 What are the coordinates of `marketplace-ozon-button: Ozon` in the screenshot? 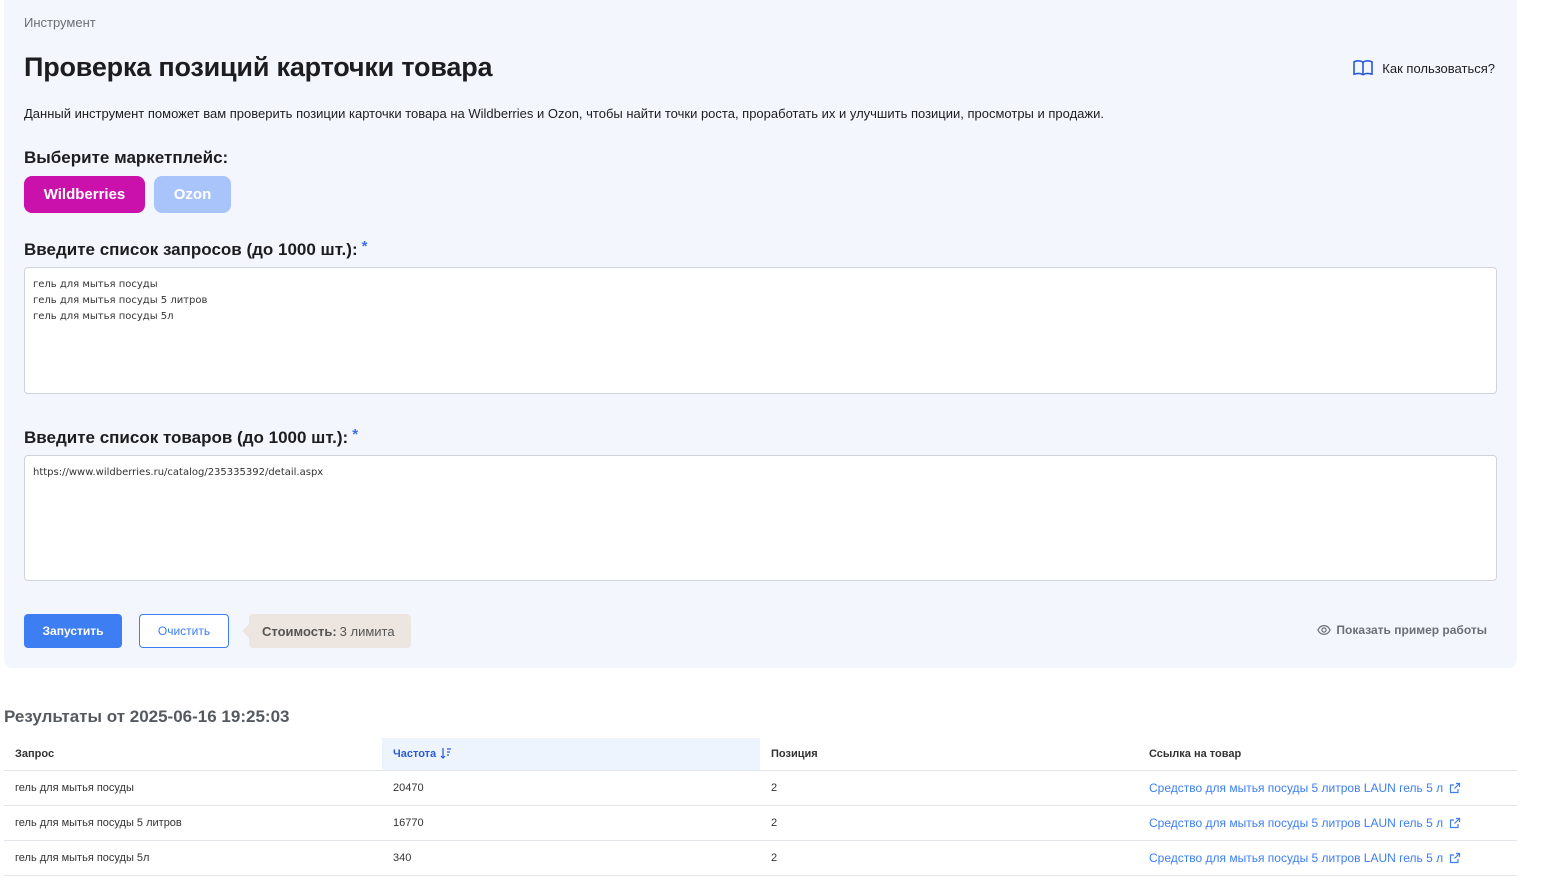 It's located at (192, 194).